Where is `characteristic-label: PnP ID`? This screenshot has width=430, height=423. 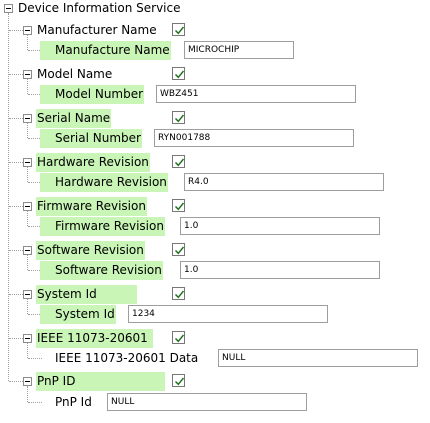 characteristic-label: PnP ID is located at coordinates (101, 381).